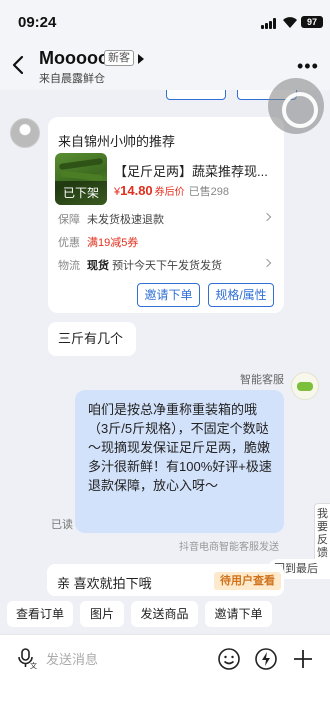 This screenshot has width=330, height=714. What do you see at coordinates (308, 66) in the screenshot?
I see `more-icon: •••` at bounding box center [308, 66].